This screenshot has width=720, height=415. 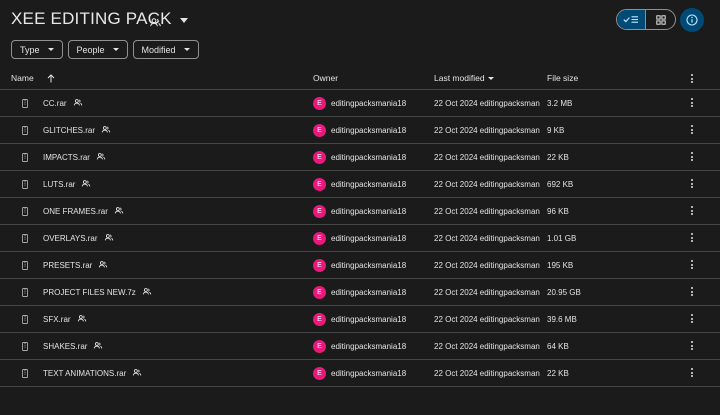 What do you see at coordinates (57, 319) in the screenshot?
I see `file-name: SFX.rar` at bounding box center [57, 319].